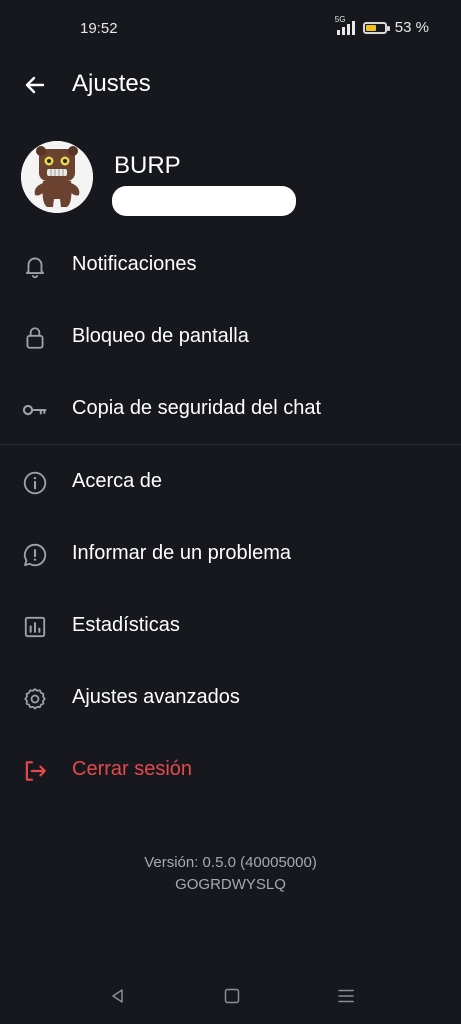 The image size is (461, 1024). What do you see at coordinates (35, 771) in the screenshot?
I see `logout-icon` at bounding box center [35, 771].